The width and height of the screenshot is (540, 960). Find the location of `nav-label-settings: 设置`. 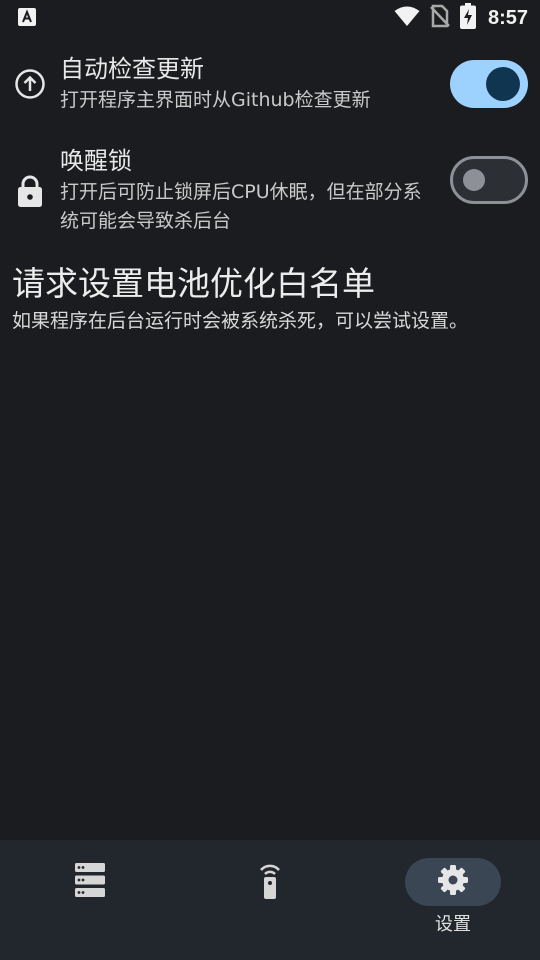

nav-label-settings: 设置 is located at coordinates (453, 924).